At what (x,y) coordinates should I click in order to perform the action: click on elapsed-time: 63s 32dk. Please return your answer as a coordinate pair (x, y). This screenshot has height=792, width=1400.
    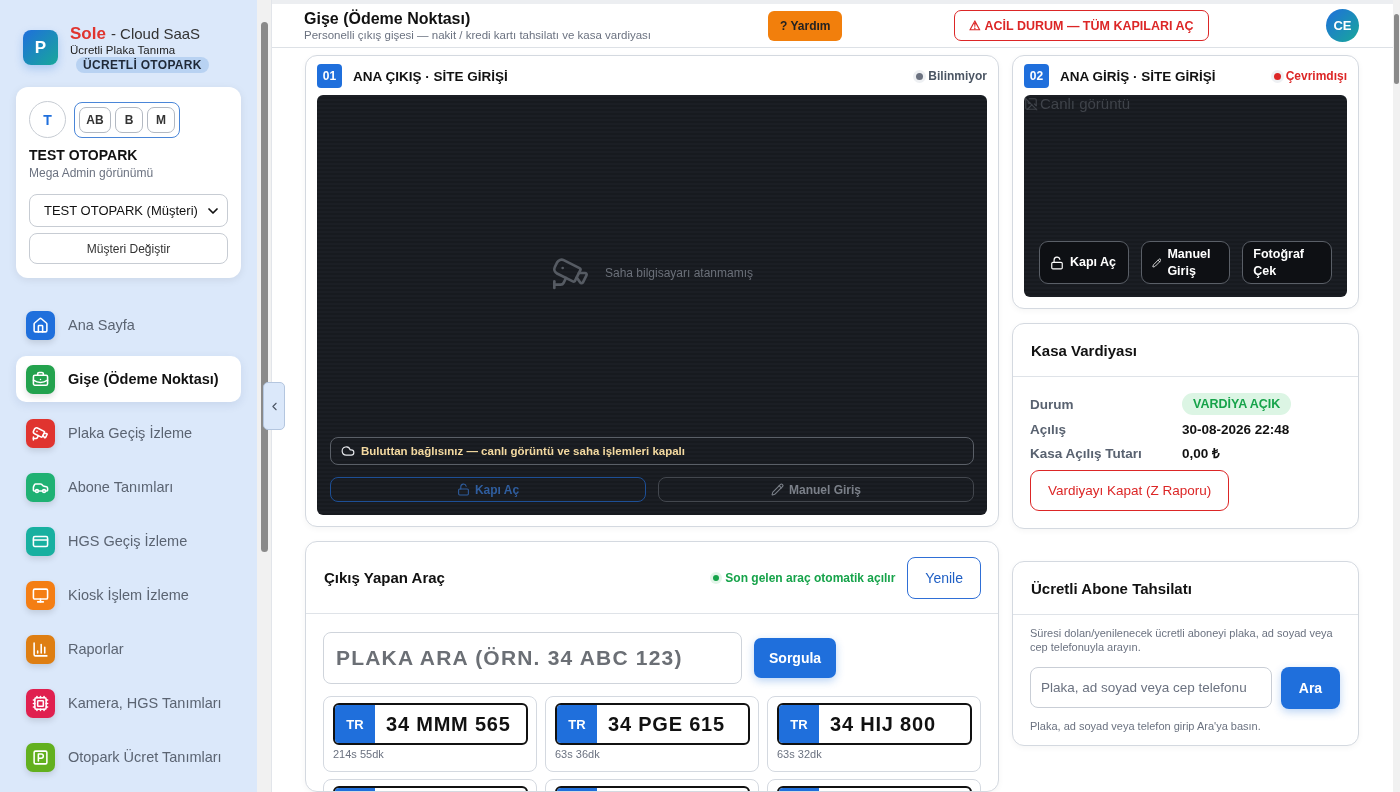
    Looking at the image, I should click on (800, 754).